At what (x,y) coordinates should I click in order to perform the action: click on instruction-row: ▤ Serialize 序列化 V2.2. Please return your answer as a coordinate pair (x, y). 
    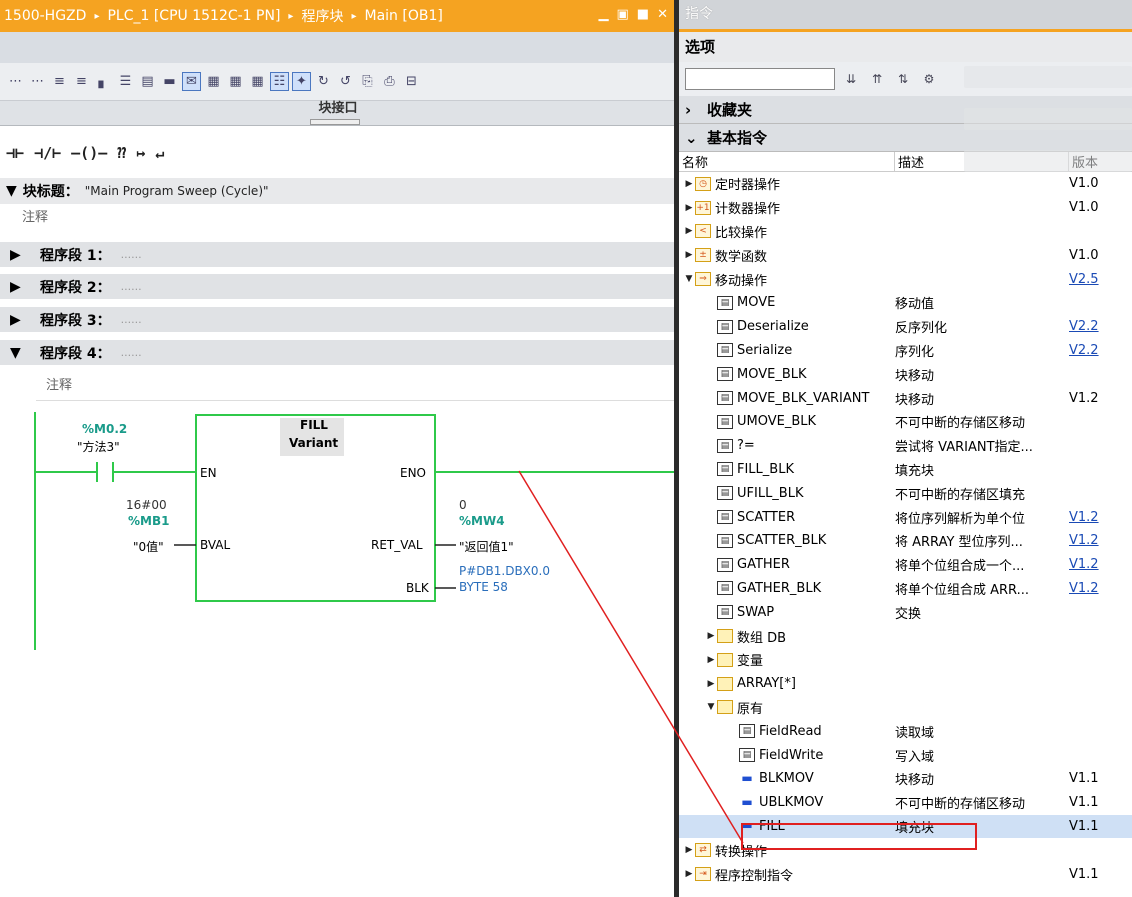
    Looking at the image, I should click on (905, 351).